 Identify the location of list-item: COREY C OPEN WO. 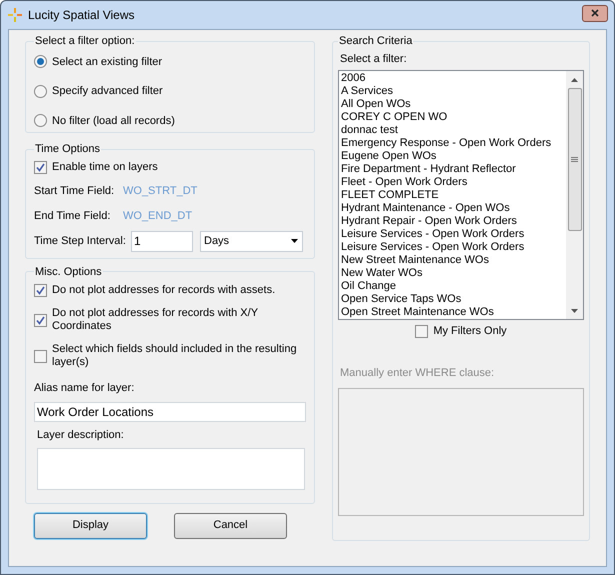
(453, 117).